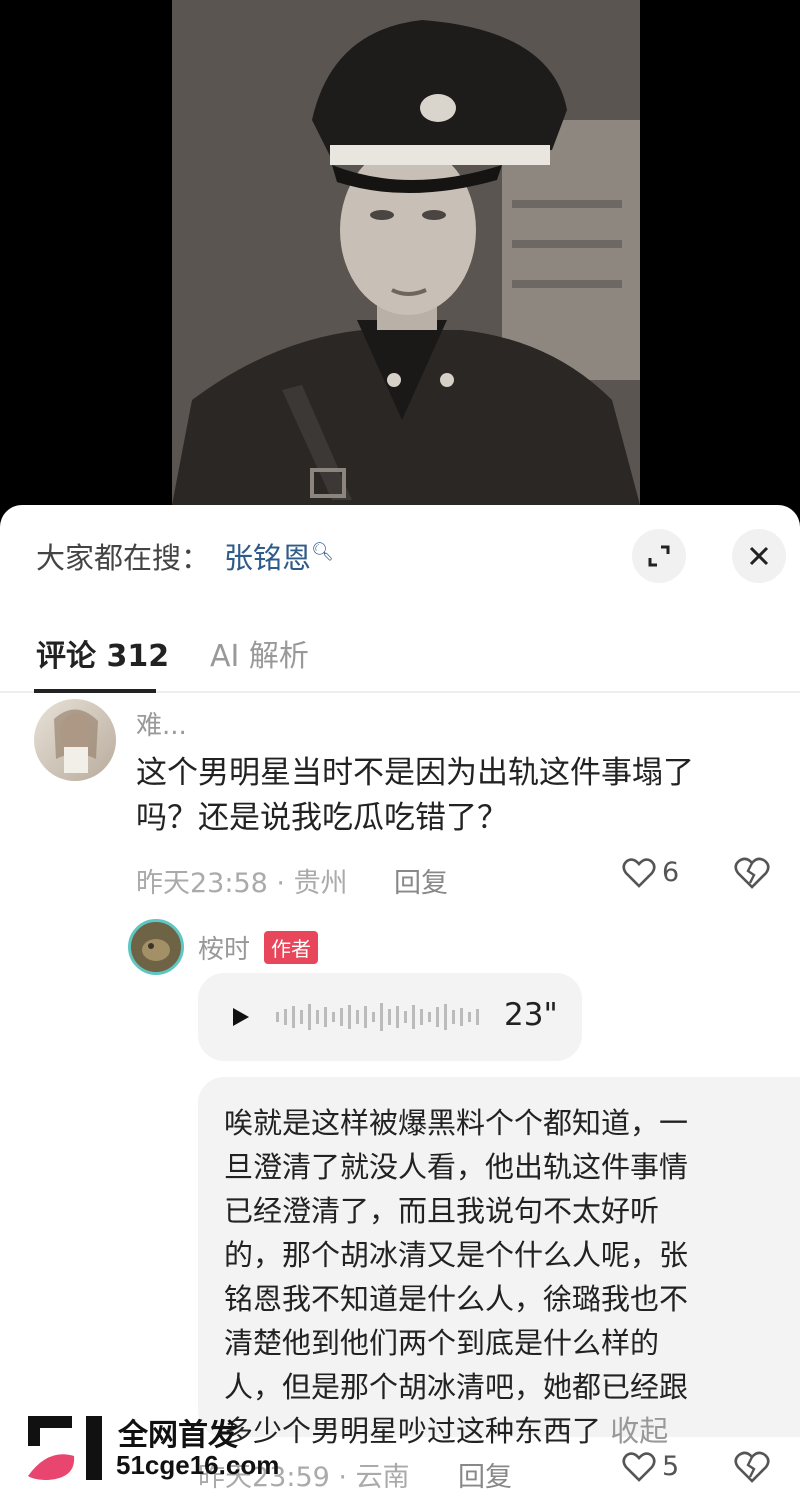  What do you see at coordinates (224, 947) in the screenshot?
I see `reply-username: 桉时` at bounding box center [224, 947].